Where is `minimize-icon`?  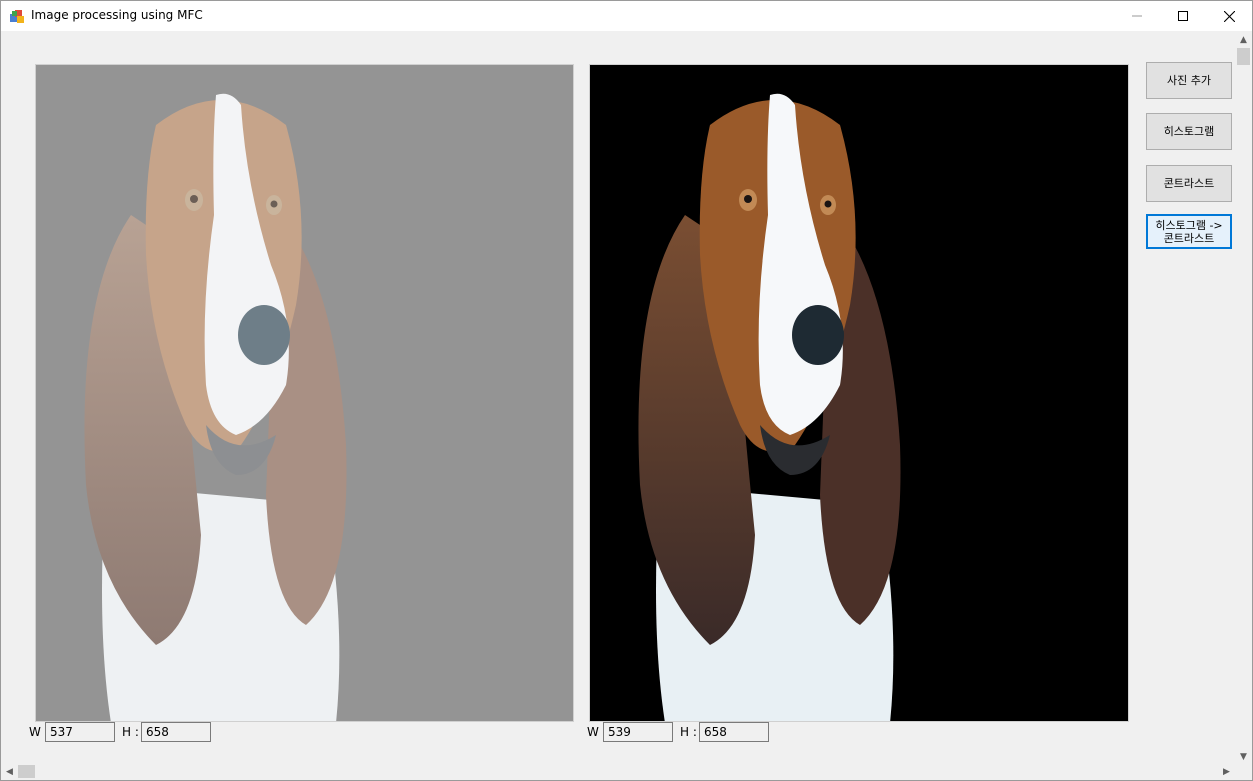
minimize-icon is located at coordinates (1137, 16).